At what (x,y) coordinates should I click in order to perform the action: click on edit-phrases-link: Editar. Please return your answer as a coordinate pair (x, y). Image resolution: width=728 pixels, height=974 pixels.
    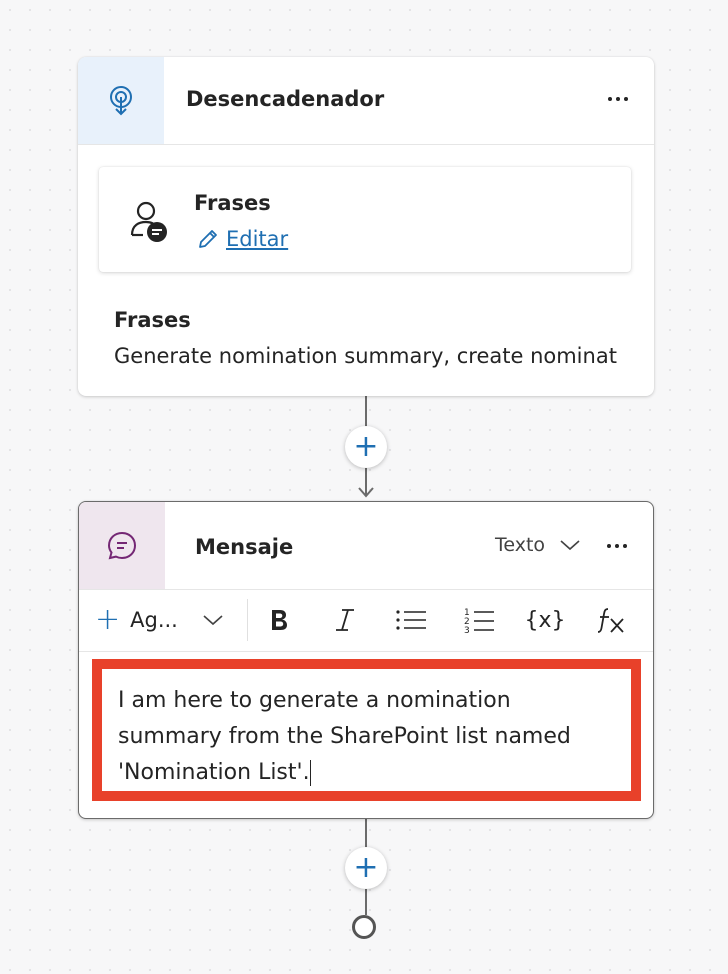
    Looking at the image, I should click on (242, 239).